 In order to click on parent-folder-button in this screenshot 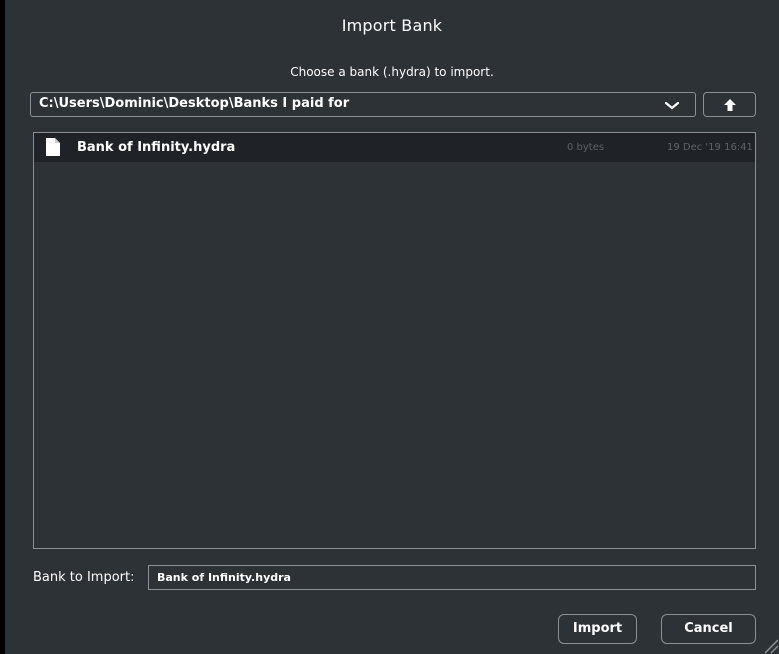, I will do `click(729, 104)`.